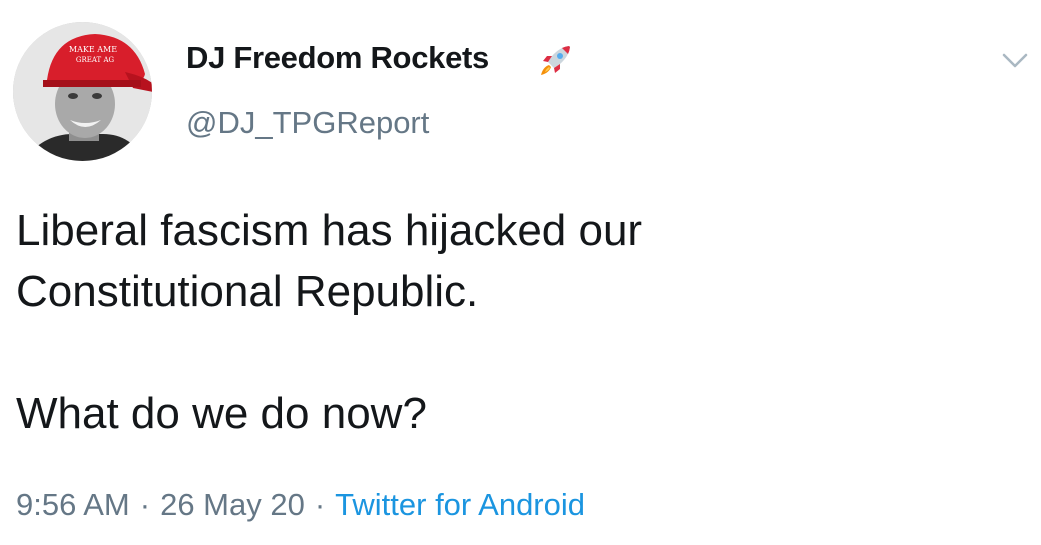 Image resolution: width=1041 pixels, height=545 pixels. I want to click on profile-photo: MAKE AME GREAT AG, so click(82, 91).